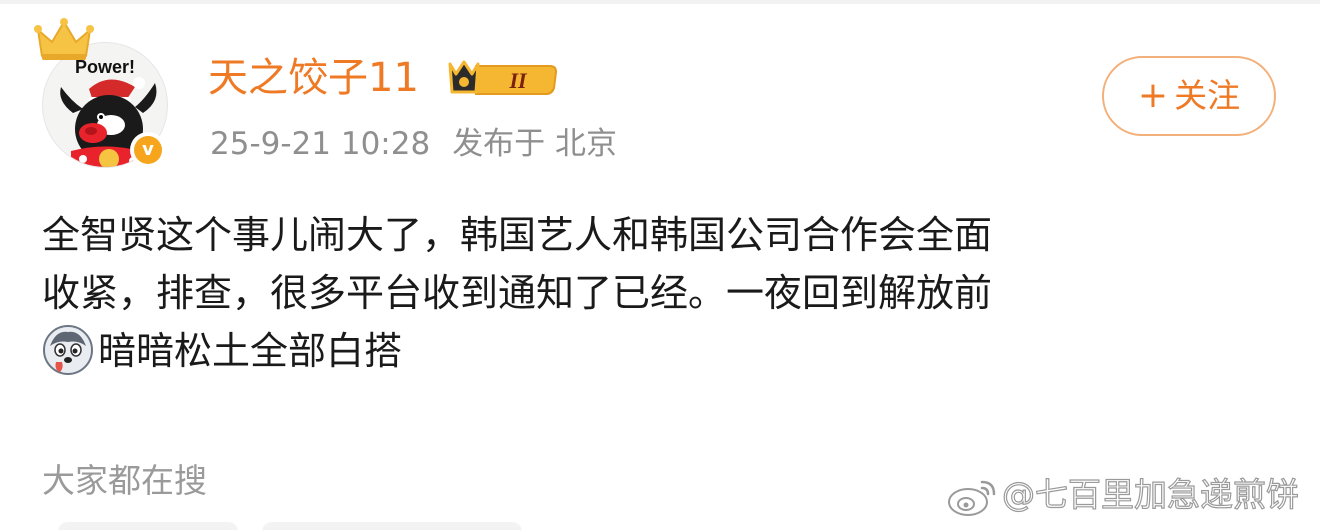 This screenshot has width=1320, height=530. I want to click on post-line: 全智贤这个事儿闹大了，韩国艺人和韩国公司合作会全面, so click(517, 235).